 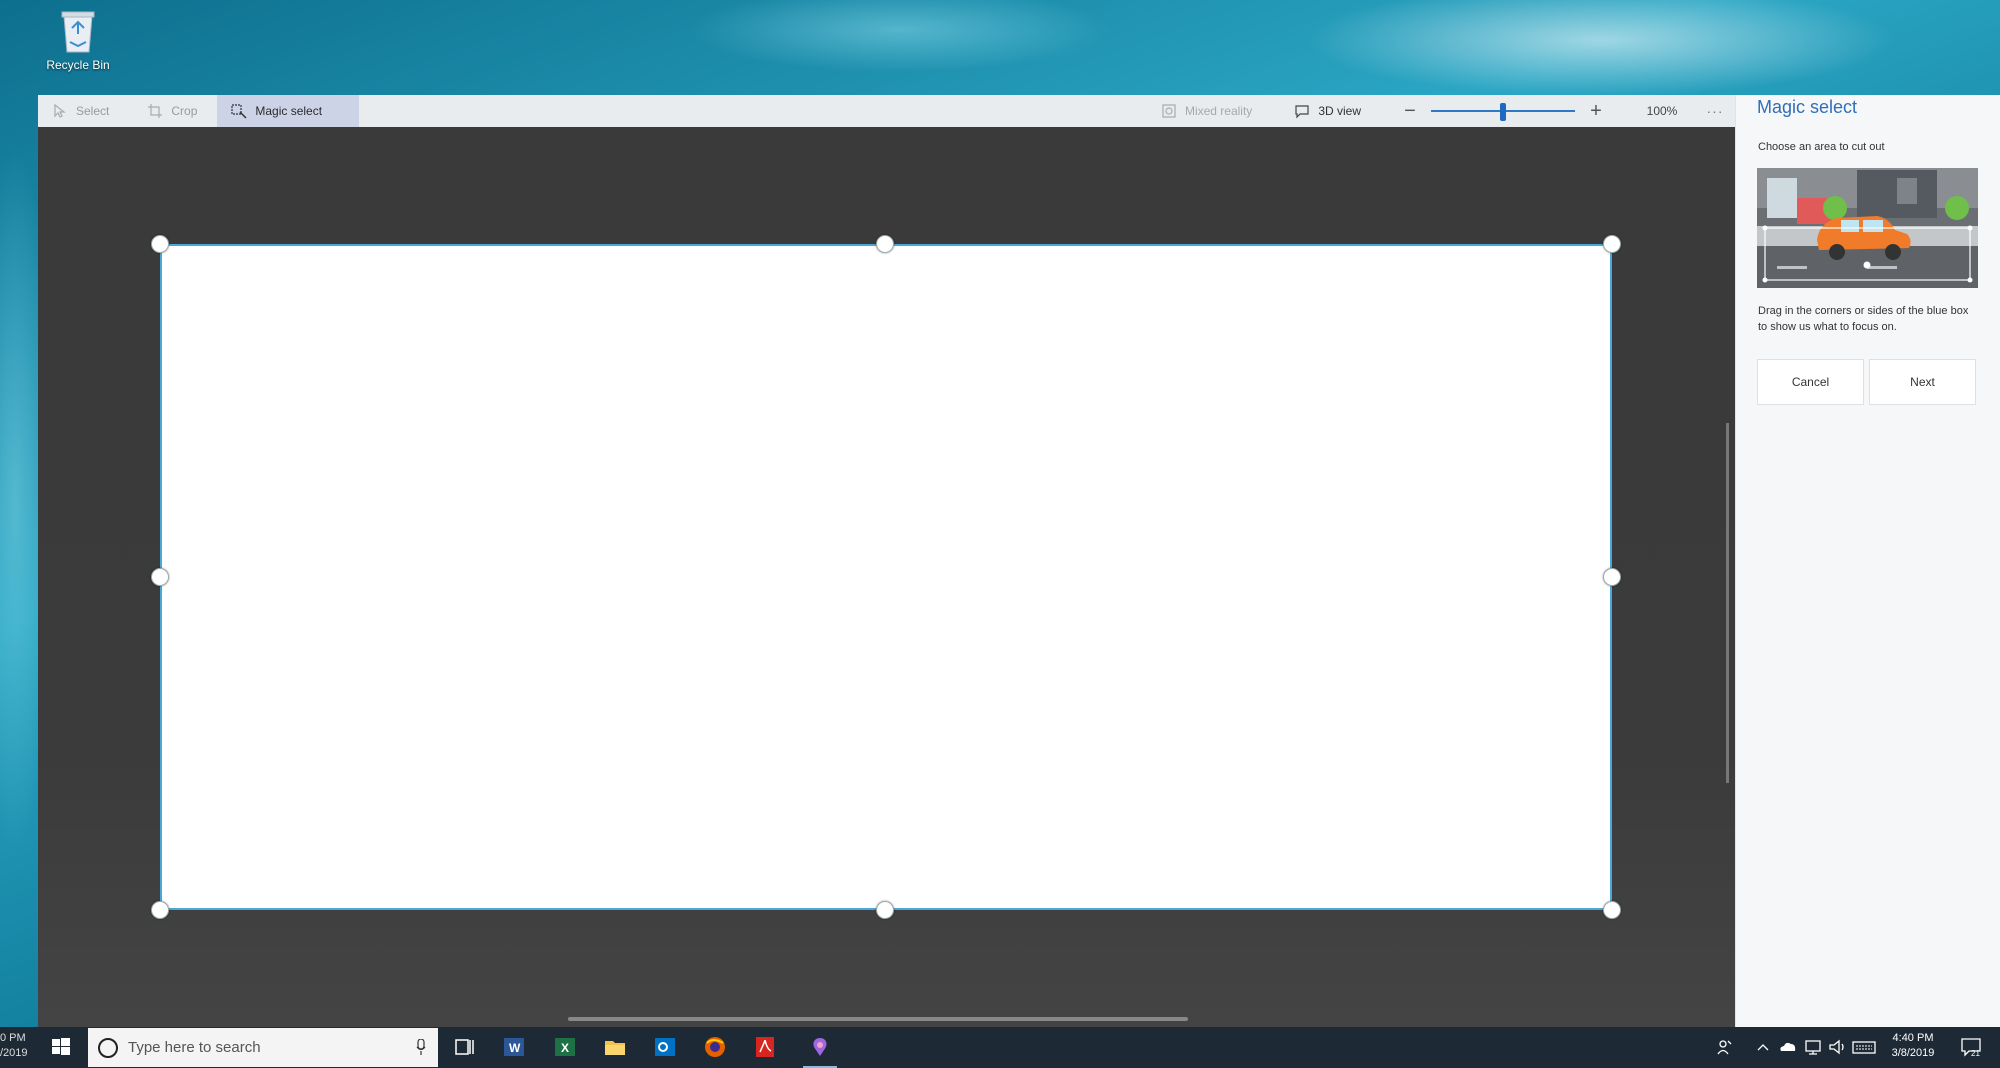 I want to click on taskbar-clock: 4:40 PM 3/8/2019, so click(x=1913, y=1046).